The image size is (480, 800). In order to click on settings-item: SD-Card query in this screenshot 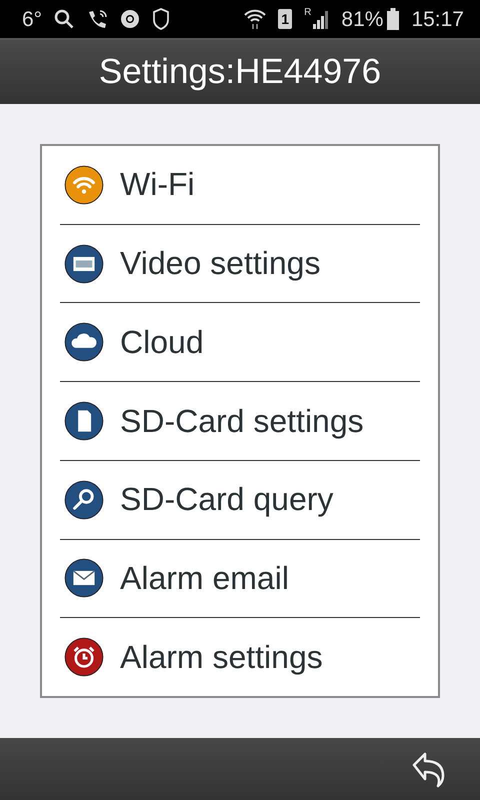, I will do `click(240, 500)`.